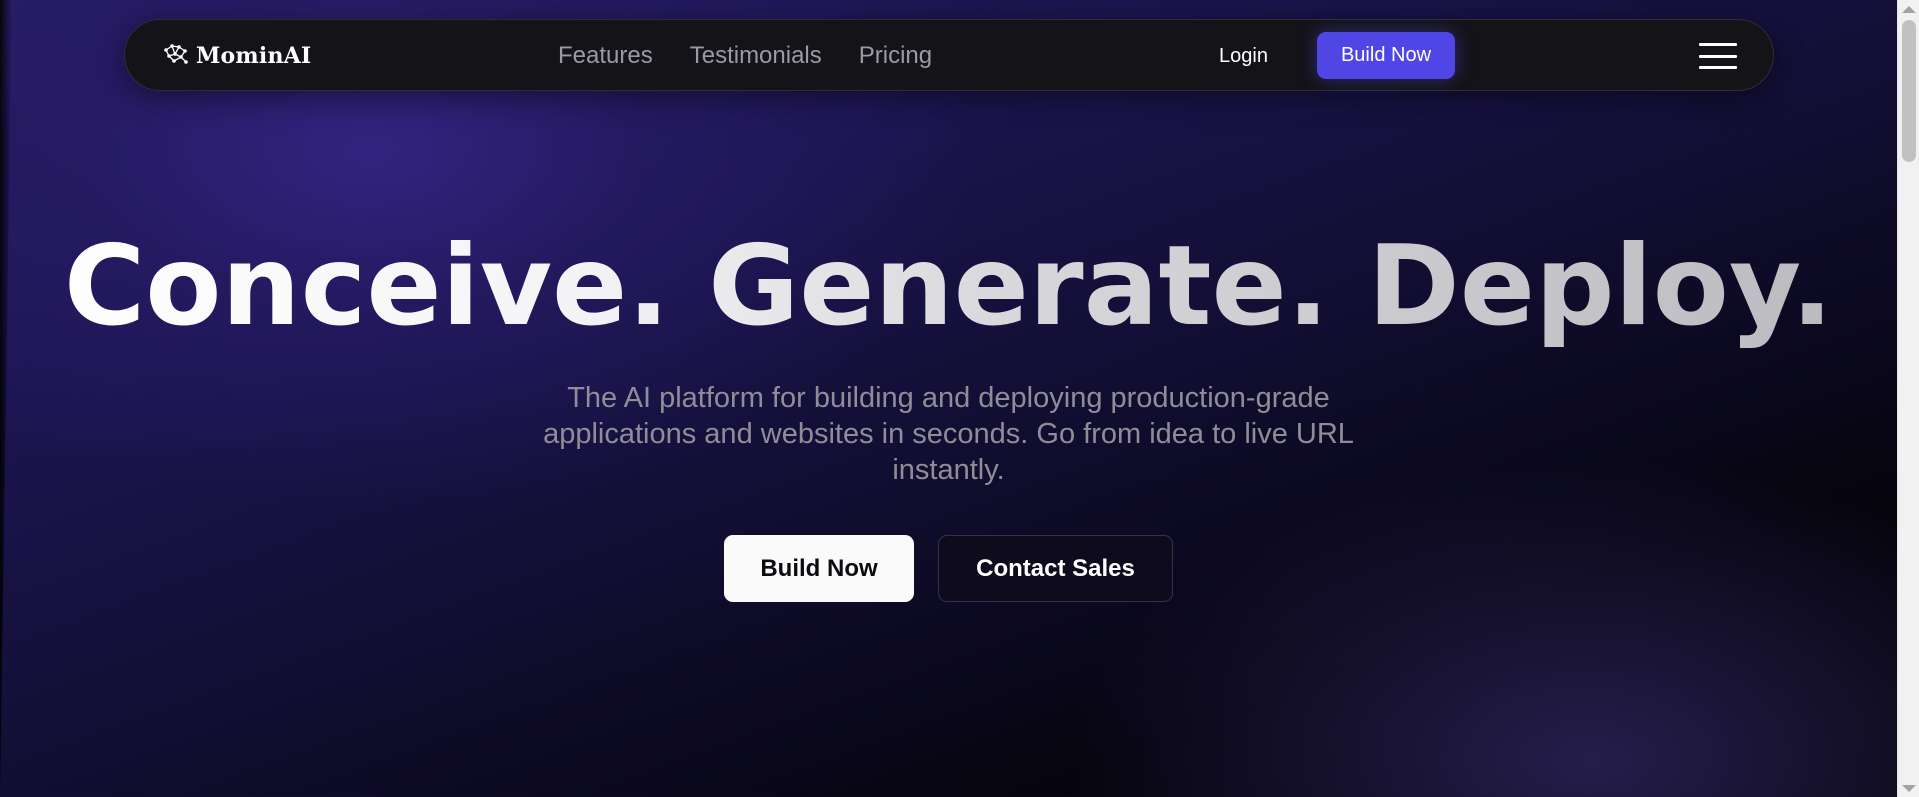 This screenshot has width=1919, height=797. I want to click on scrollbar-thumb, so click(1909, 91).